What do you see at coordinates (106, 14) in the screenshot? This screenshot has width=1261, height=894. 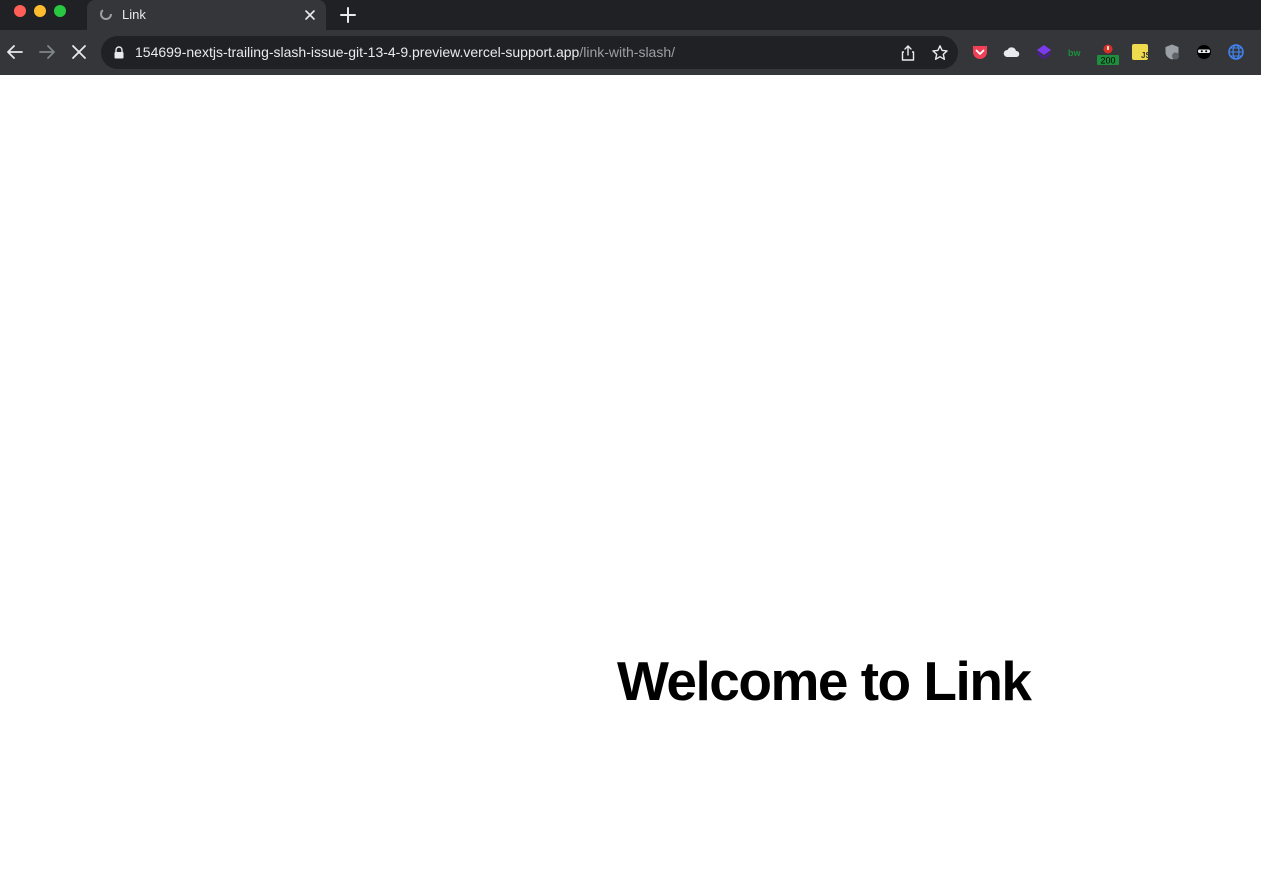 I see `vercel-spinner-icon` at bounding box center [106, 14].